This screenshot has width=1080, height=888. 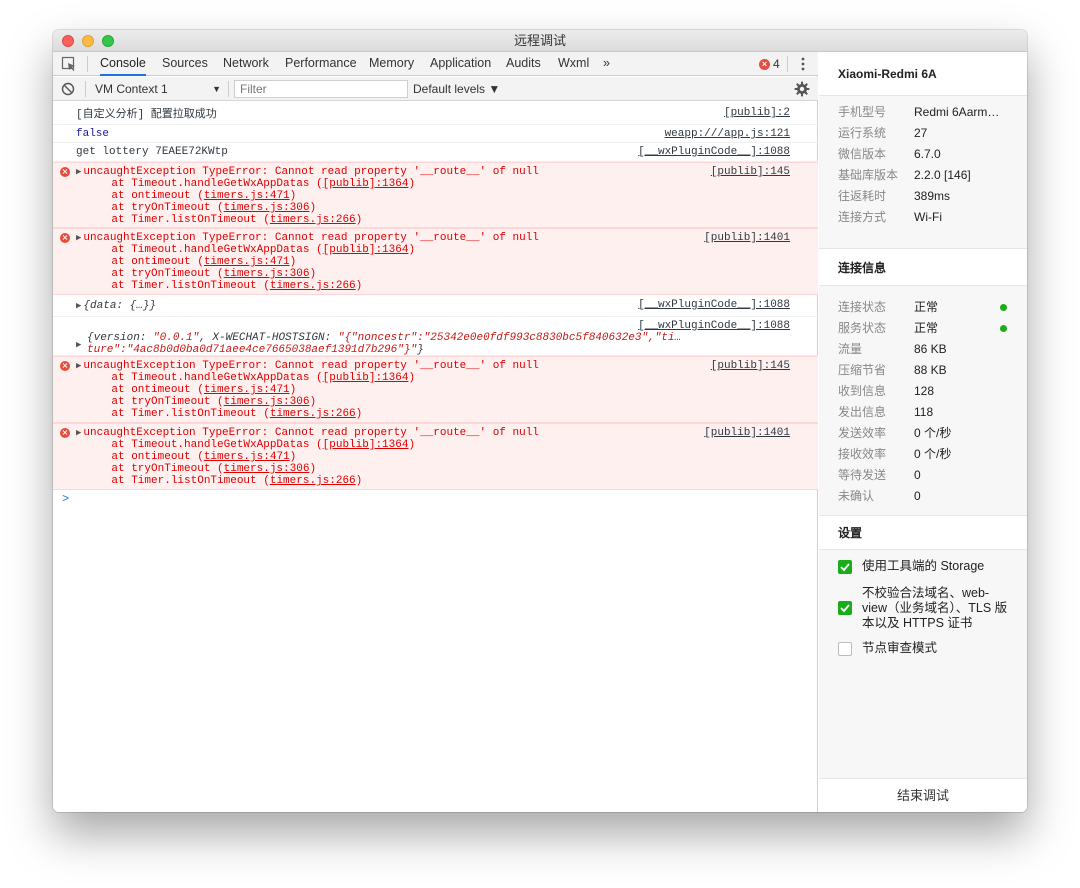 What do you see at coordinates (185, 64) in the screenshot?
I see `tab-sources: Sources` at bounding box center [185, 64].